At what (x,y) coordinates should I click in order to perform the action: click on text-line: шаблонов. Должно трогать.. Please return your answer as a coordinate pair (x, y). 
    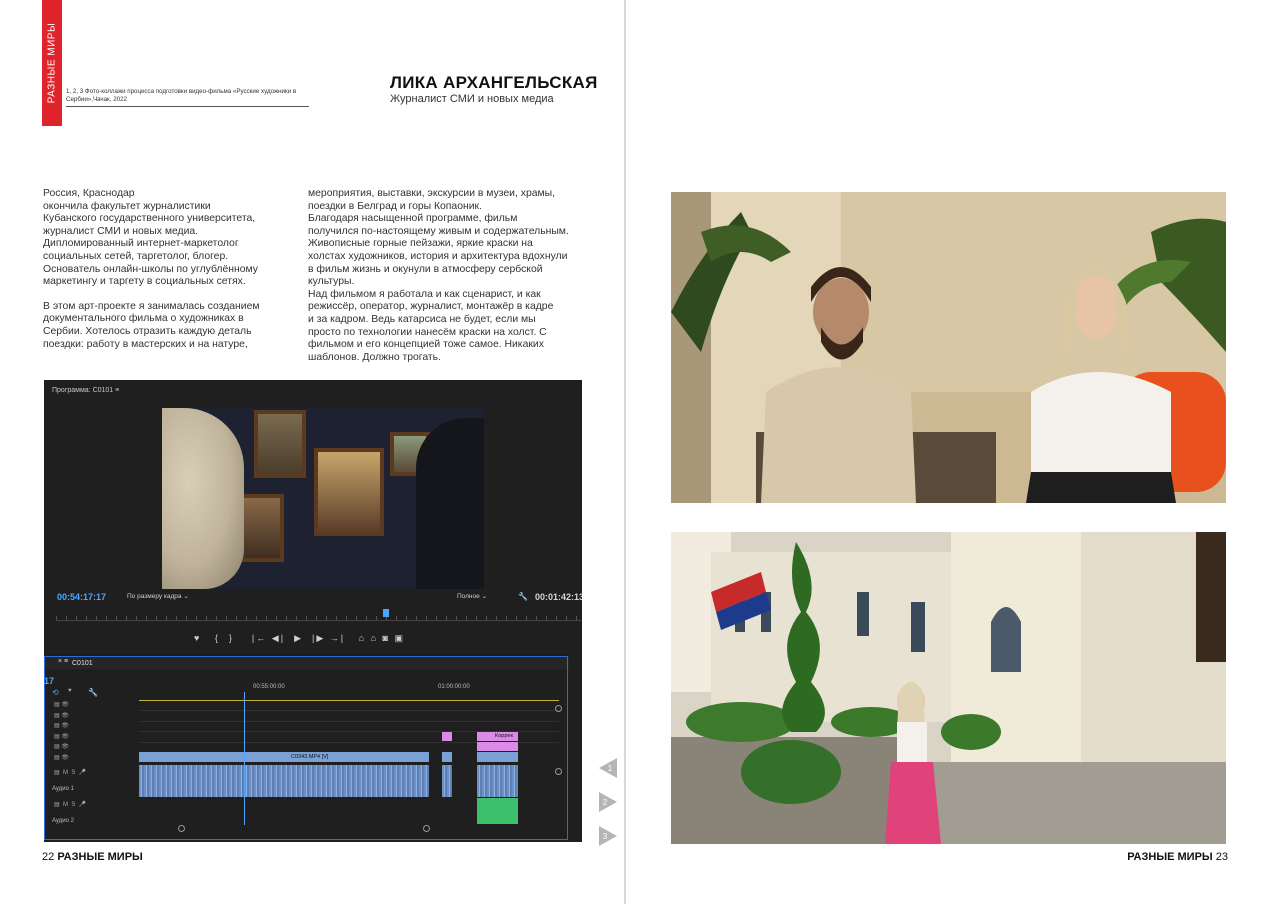
    Looking at the image, I should click on (374, 357).